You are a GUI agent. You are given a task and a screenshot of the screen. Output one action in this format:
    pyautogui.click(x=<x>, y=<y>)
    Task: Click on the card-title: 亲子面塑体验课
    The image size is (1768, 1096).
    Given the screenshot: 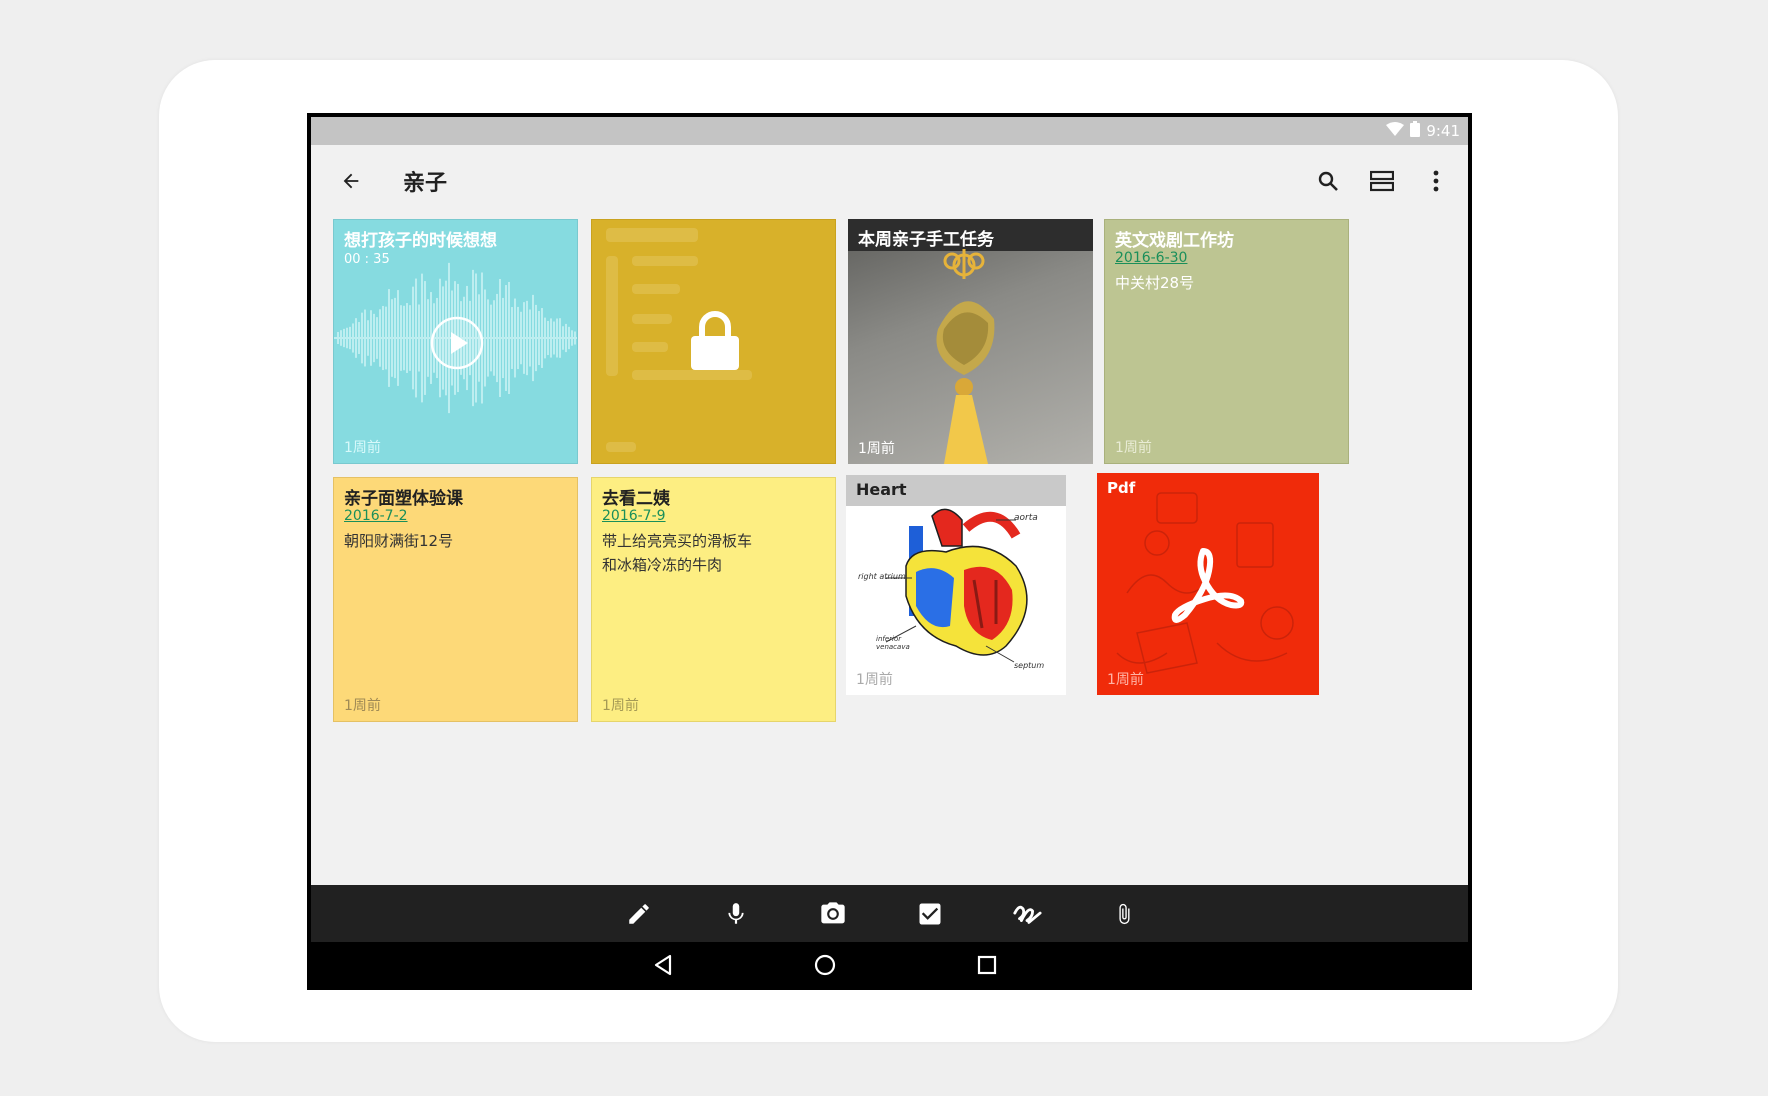 What is the action you would take?
    pyautogui.click(x=403, y=499)
    